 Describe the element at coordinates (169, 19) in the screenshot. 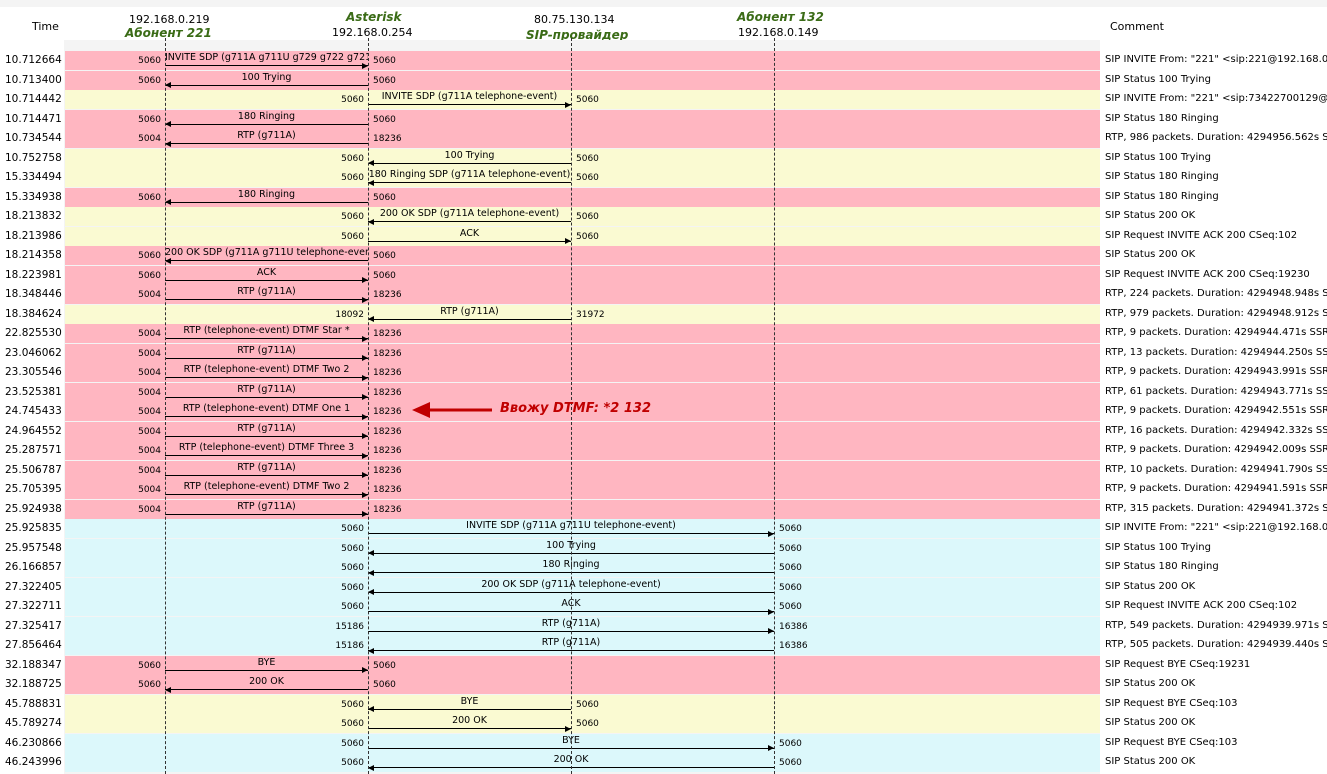

I see `host-ip-221: 192.168.0.219` at that location.